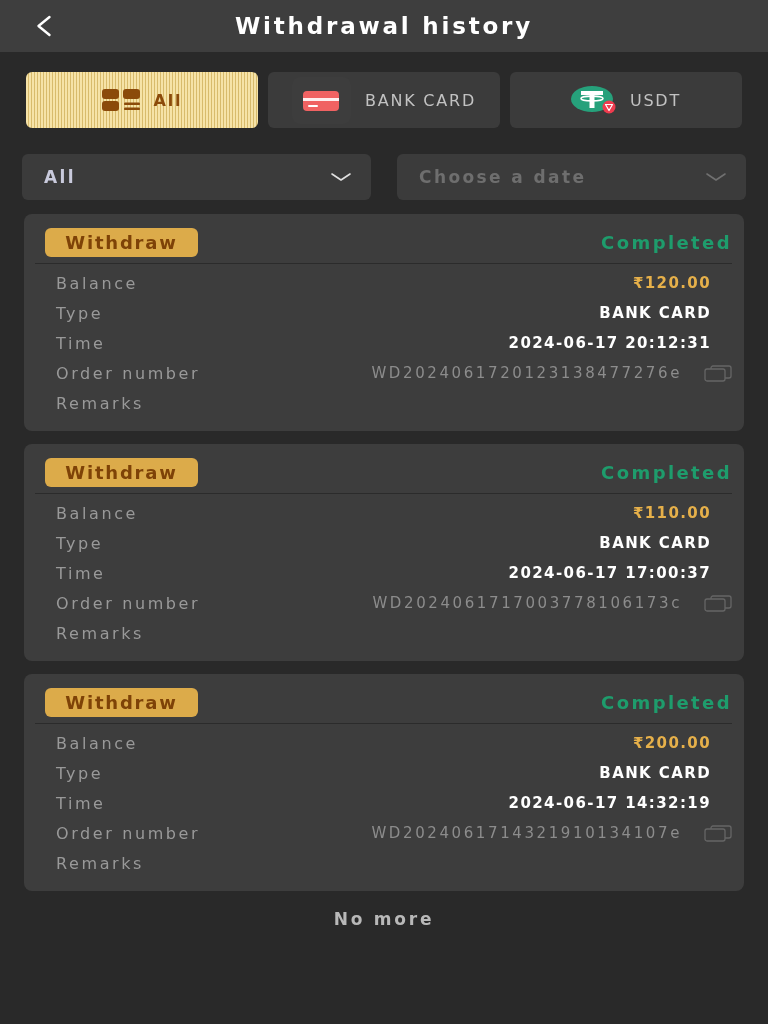  I want to click on order-number: WD2024061714321910134107e, so click(526, 833).